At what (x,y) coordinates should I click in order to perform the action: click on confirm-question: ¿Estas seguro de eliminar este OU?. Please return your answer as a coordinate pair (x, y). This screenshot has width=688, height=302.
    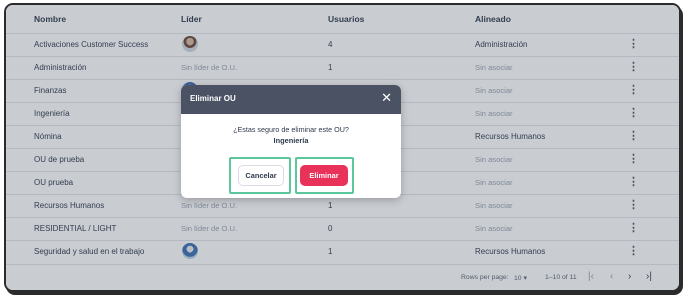
    Looking at the image, I should click on (291, 129).